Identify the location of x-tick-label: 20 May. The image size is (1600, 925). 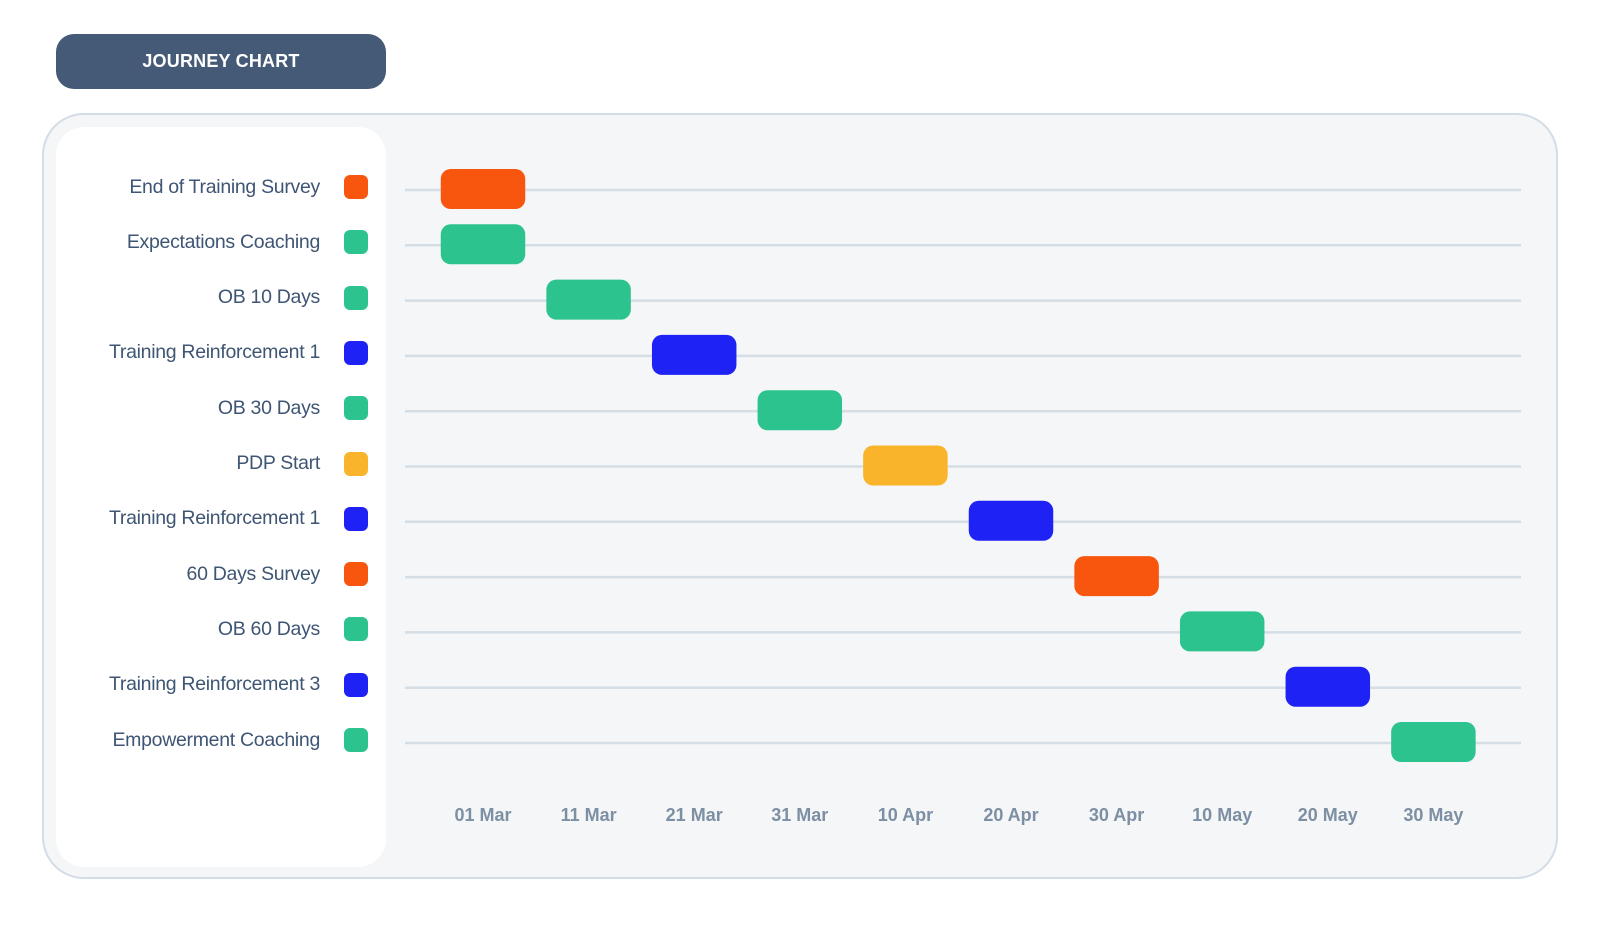
(1328, 815).